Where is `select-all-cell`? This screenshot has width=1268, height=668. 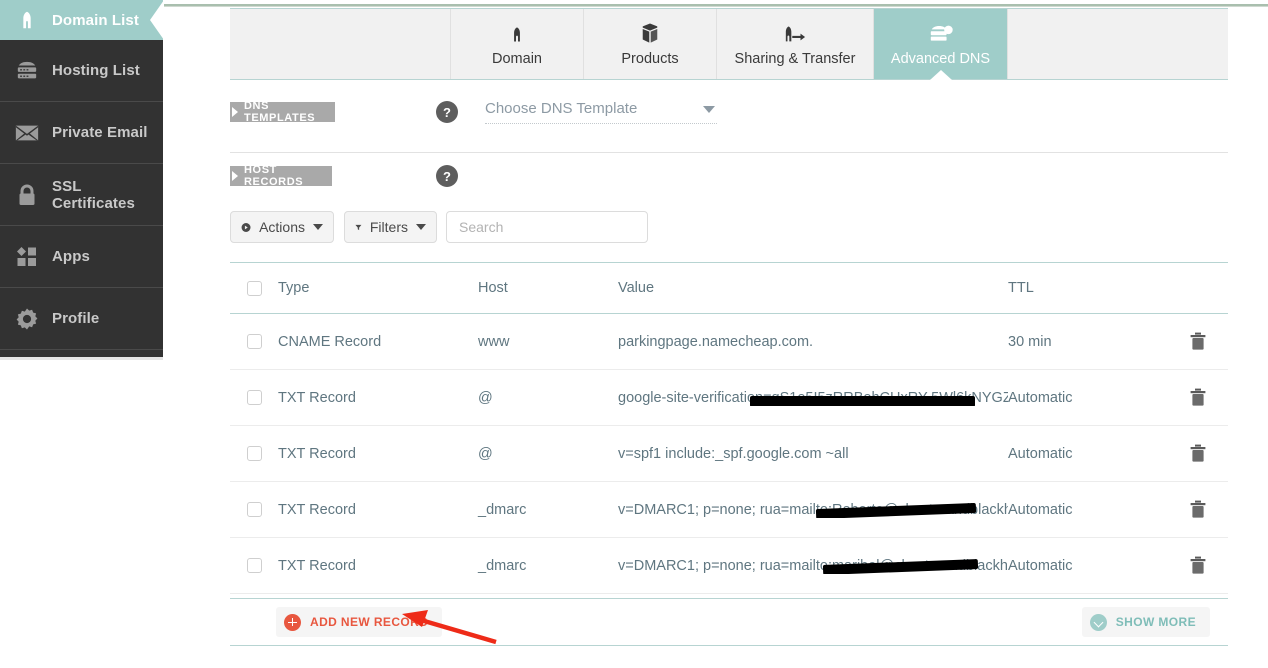 select-all-cell is located at coordinates (254, 288).